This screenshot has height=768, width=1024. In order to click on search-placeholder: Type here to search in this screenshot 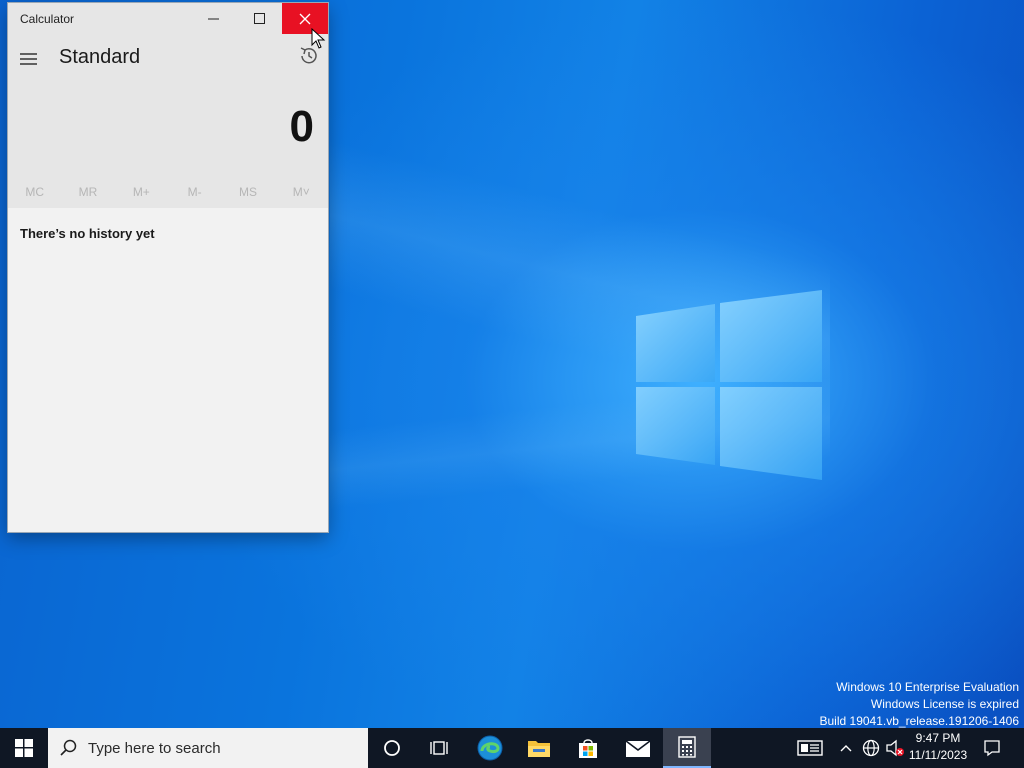, I will do `click(154, 748)`.